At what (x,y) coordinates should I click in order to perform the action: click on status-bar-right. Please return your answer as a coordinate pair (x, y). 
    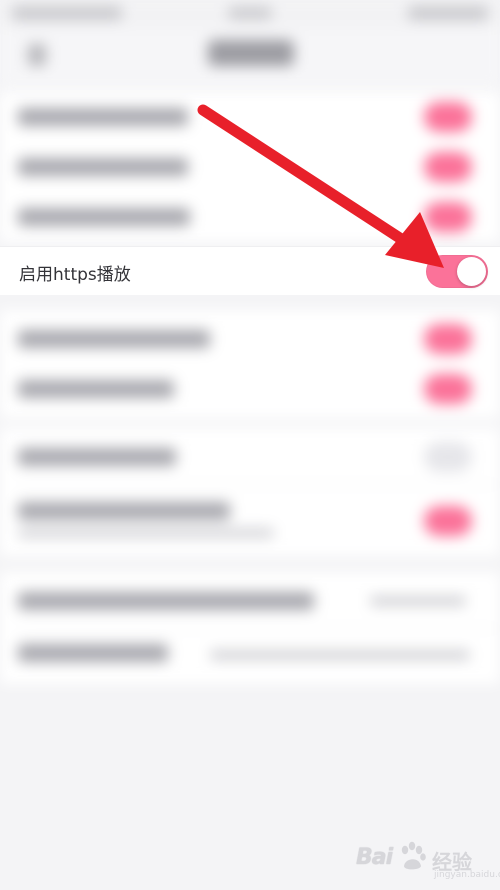
    Looking at the image, I should click on (448, 13).